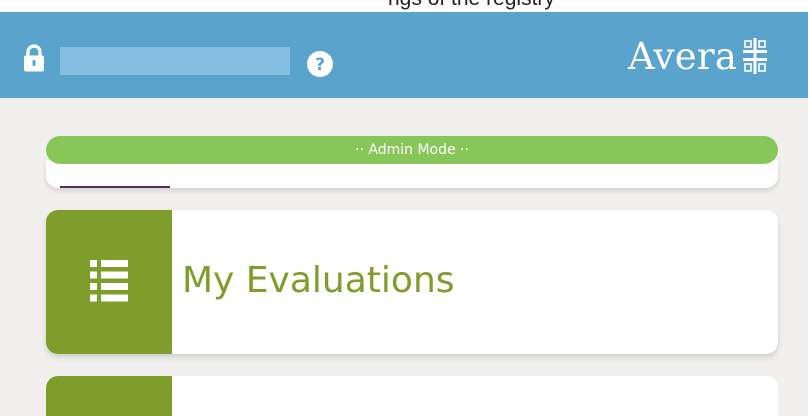 This screenshot has height=416, width=808. Describe the element at coordinates (412, 396) in the screenshot. I see `next-menu-card` at that location.